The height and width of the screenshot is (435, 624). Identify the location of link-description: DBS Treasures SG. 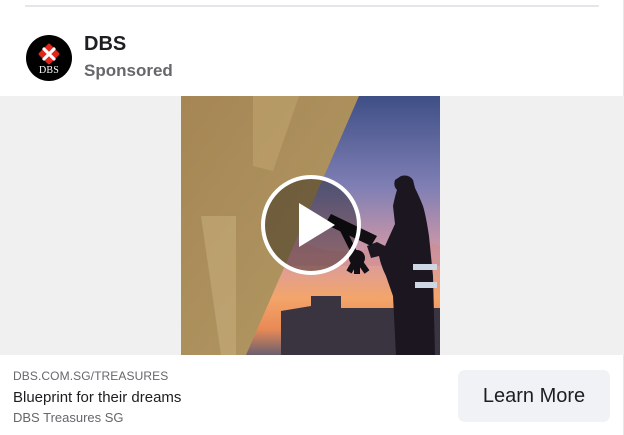
(68, 417).